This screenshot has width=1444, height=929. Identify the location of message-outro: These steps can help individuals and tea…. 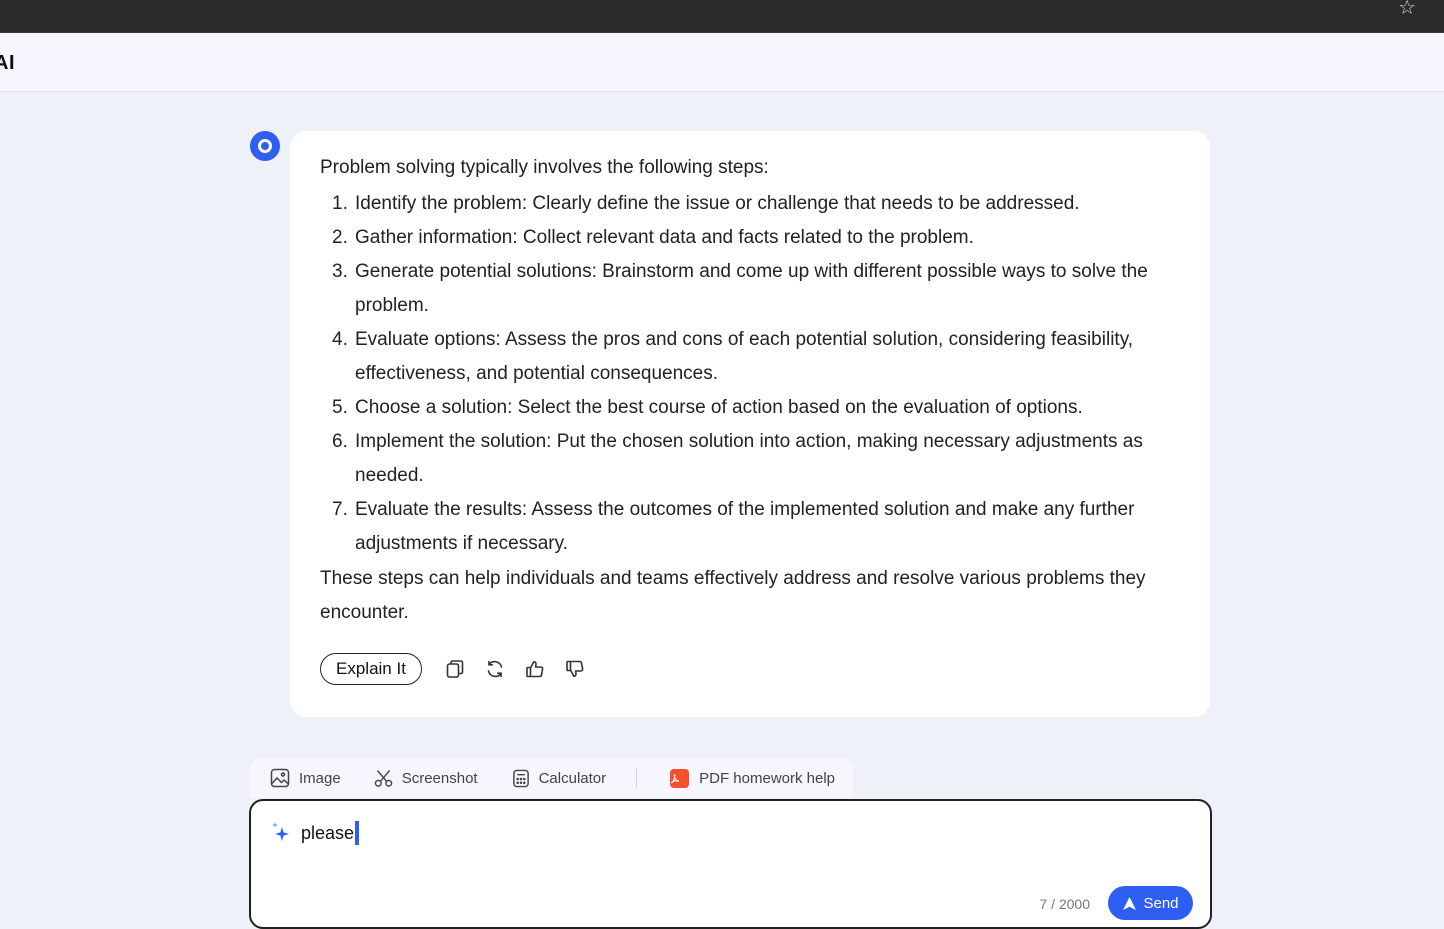
(733, 595).